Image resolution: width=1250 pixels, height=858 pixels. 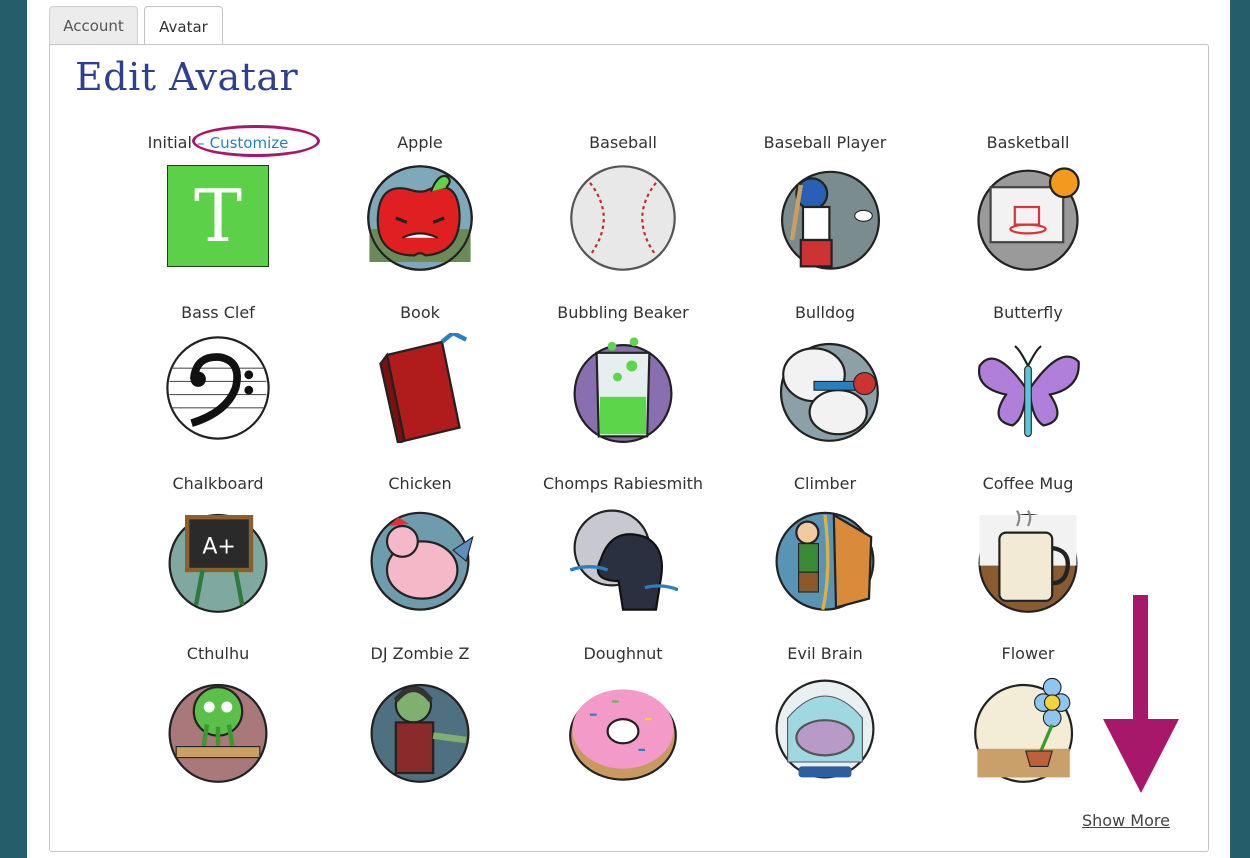 I want to click on avatar-option: Basketball, so click(x=1028, y=203).